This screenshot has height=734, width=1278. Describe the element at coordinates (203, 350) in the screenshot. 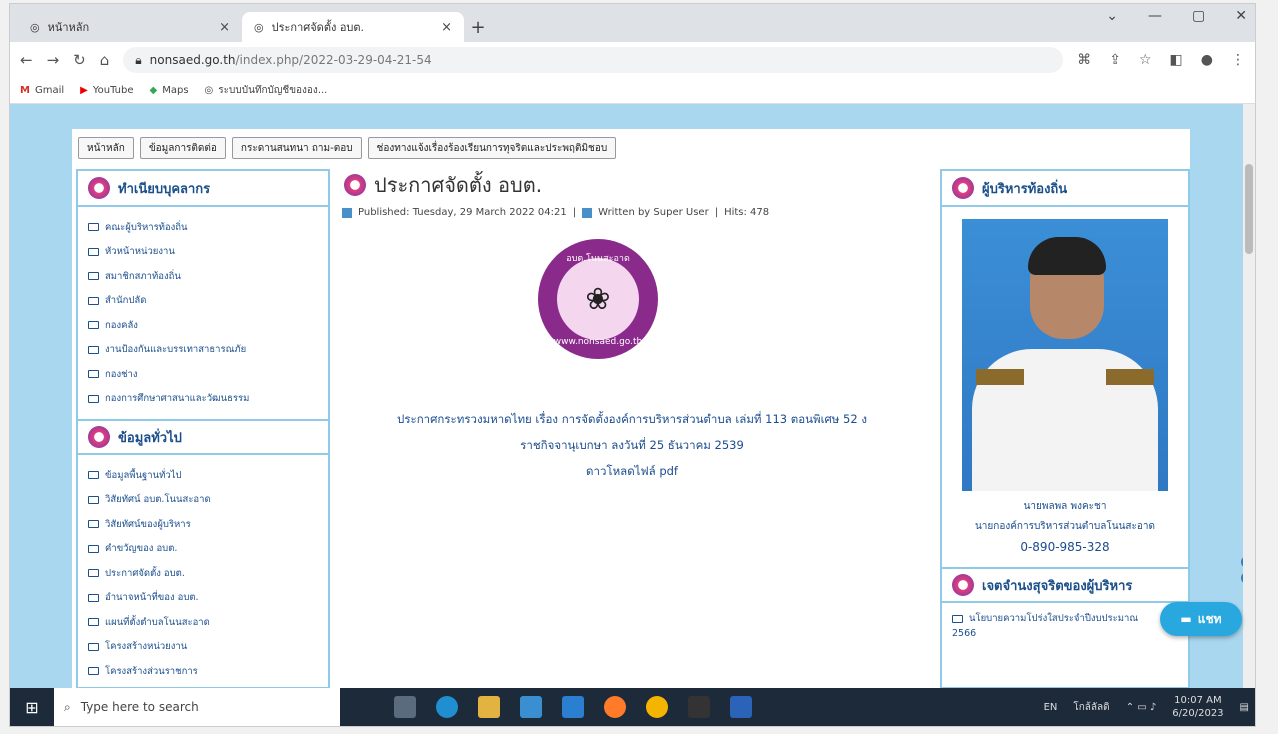

I see `list-item: งานป้องกันและบรรเทาสาธารณภัย` at that location.